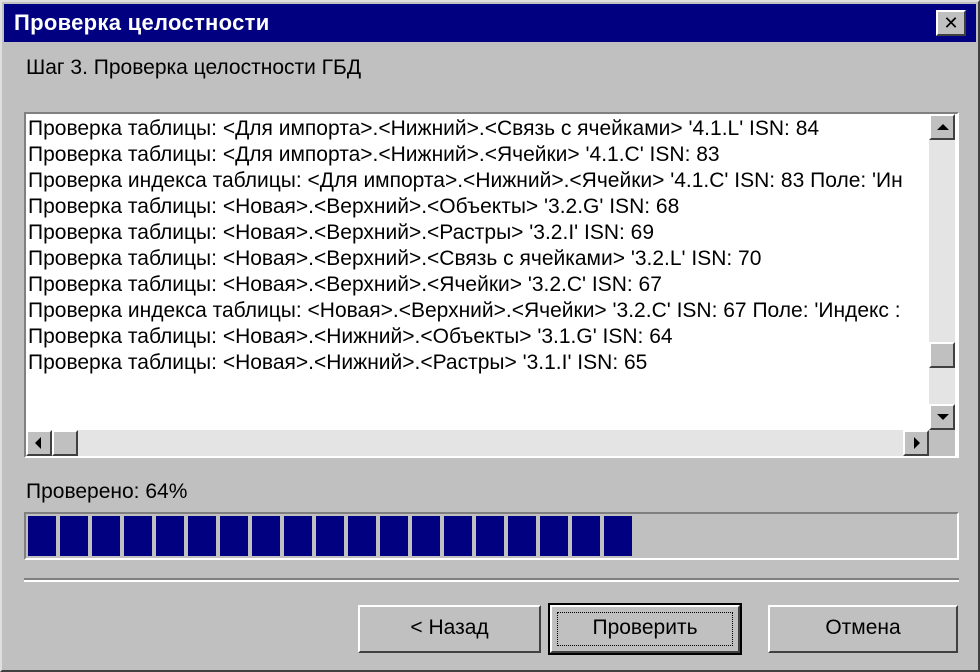  Describe the element at coordinates (942, 355) in the screenshot. I see `vertical-scroll-thumb` at that location.